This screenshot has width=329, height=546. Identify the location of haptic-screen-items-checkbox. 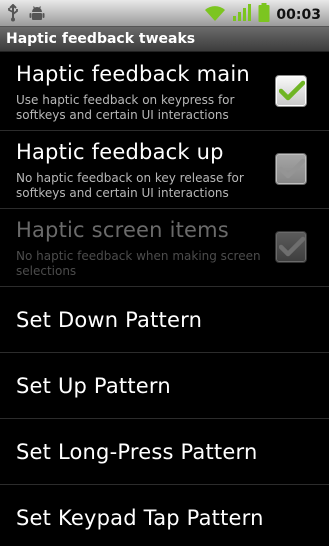
(291, 247).